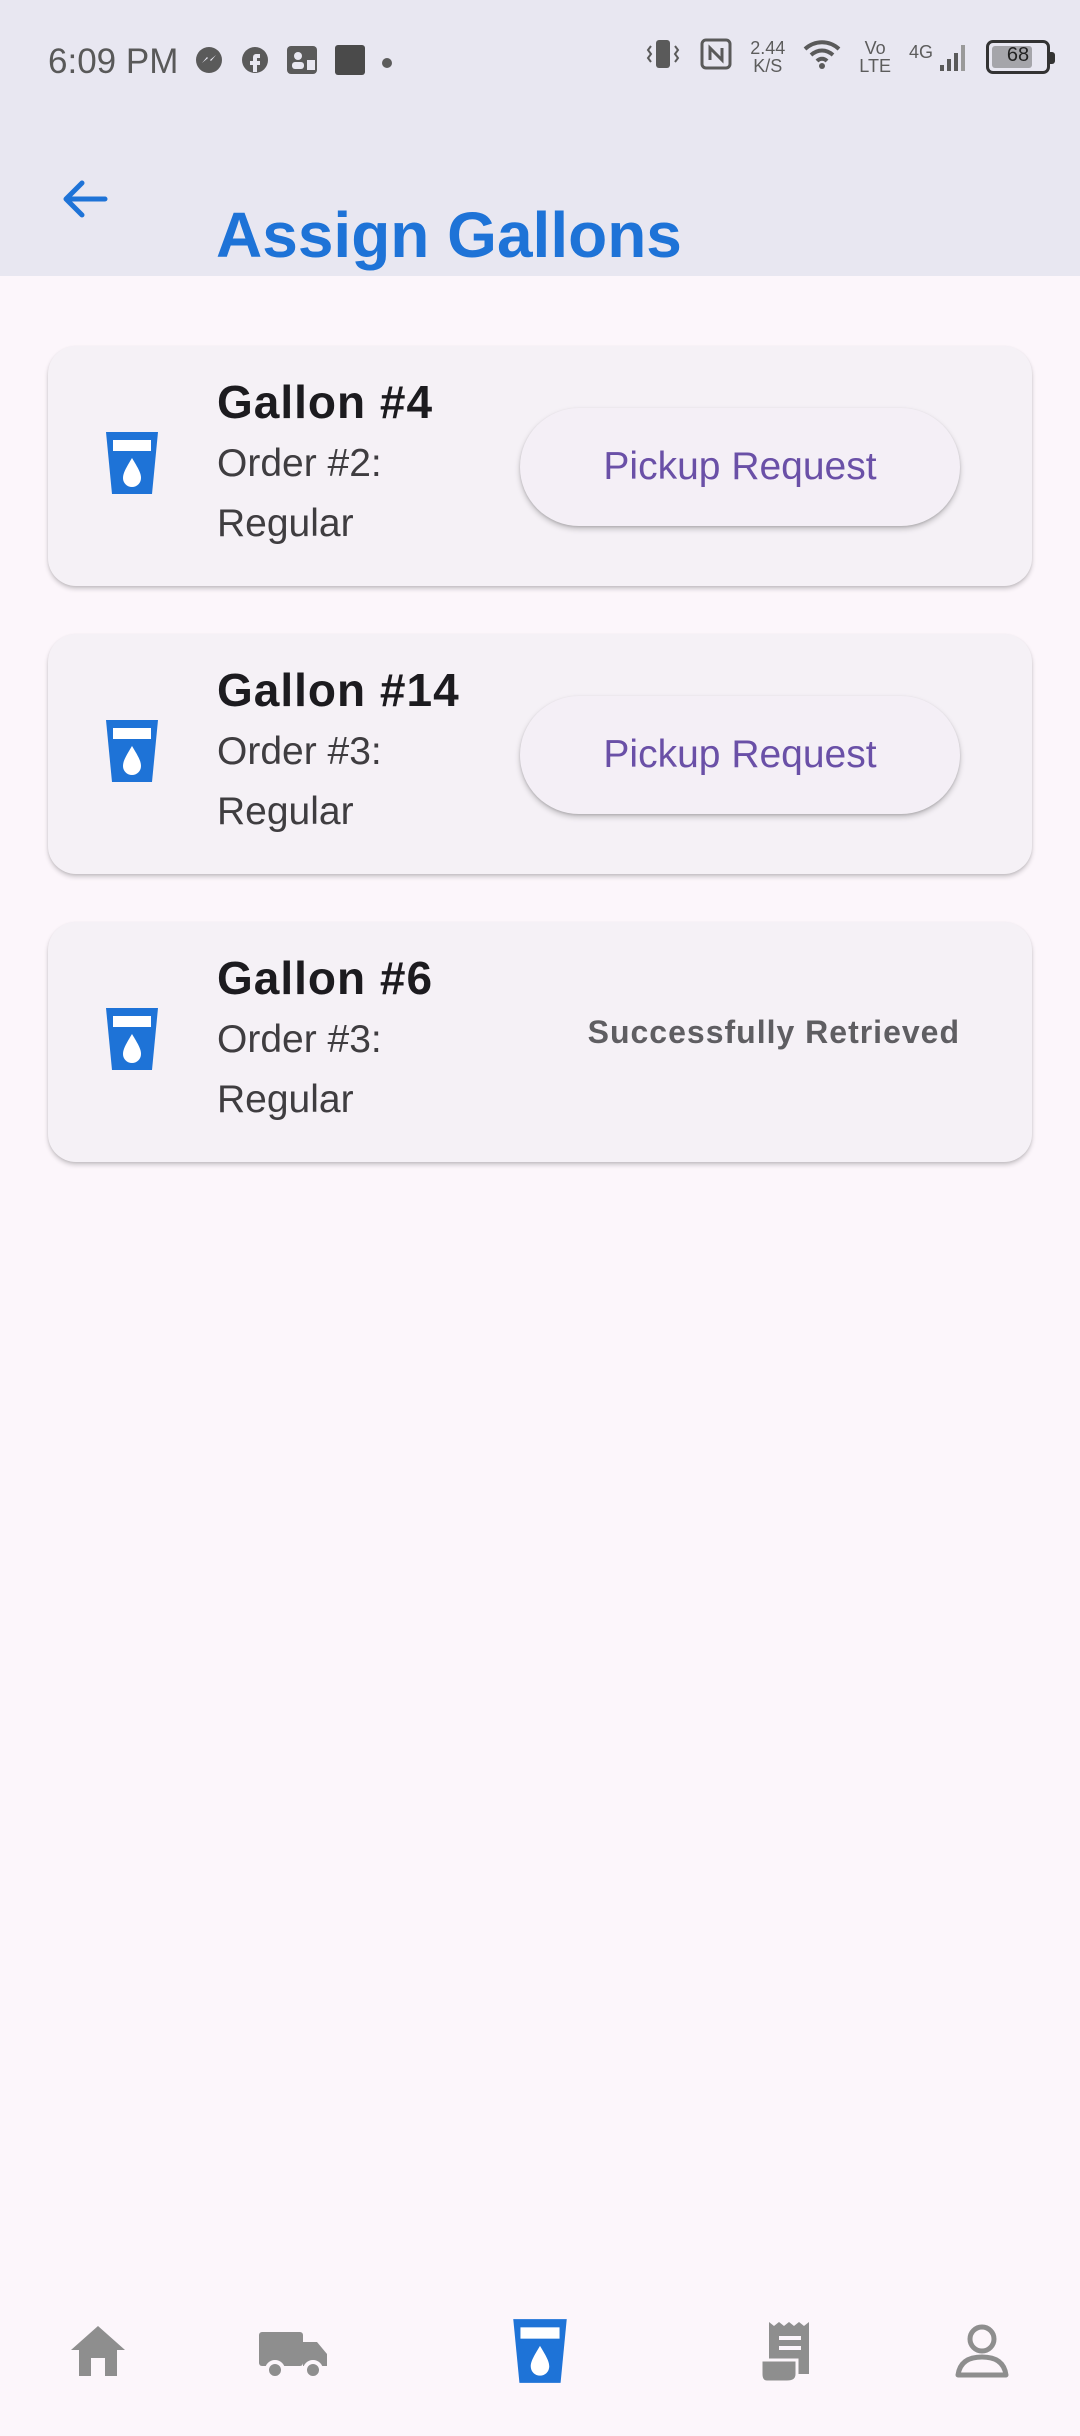 Image resolution: width=1080 pixels, height=2436 pixels. I want to click on gallon-title: Gallon #4, so click(325, 402).